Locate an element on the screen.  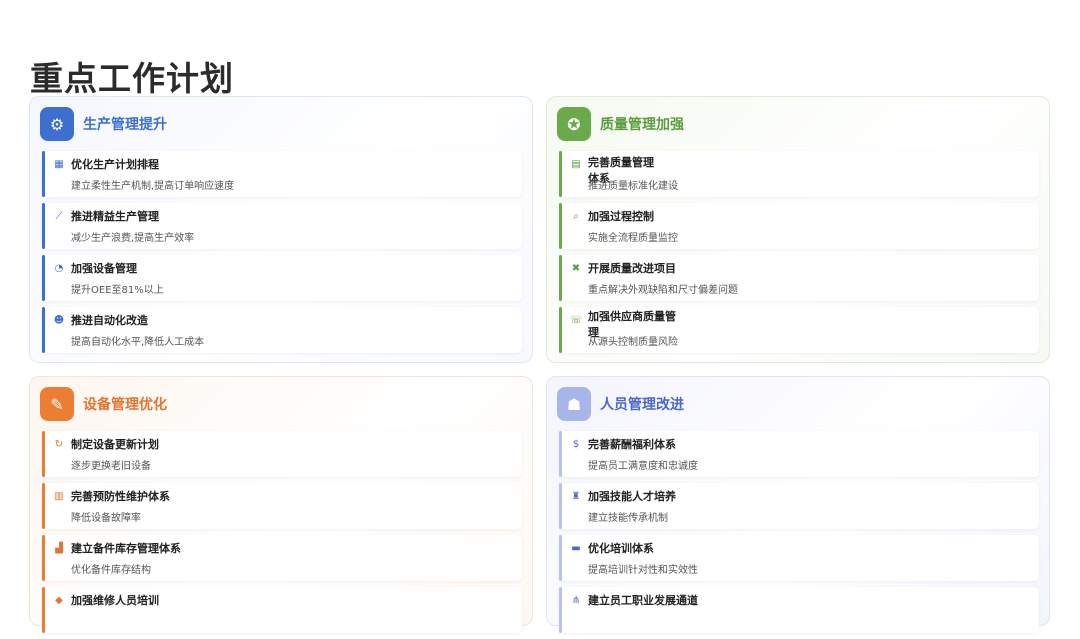
item-title: 推进自动化改造 is located at coordinates (109, 320).